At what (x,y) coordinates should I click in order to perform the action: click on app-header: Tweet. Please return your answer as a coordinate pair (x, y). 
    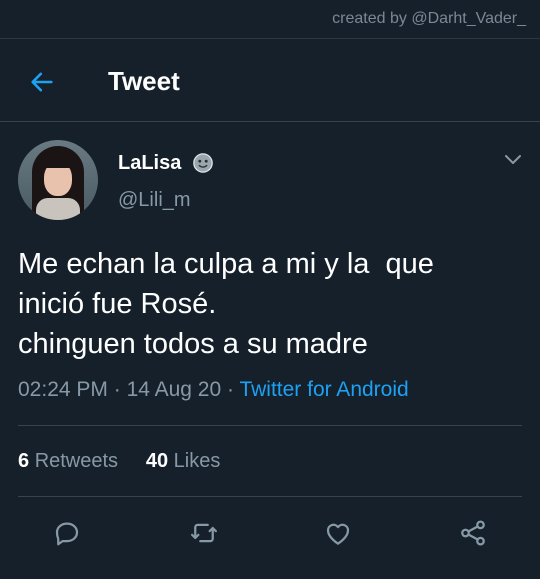
    Looking at the image, I should click on (270, 81).